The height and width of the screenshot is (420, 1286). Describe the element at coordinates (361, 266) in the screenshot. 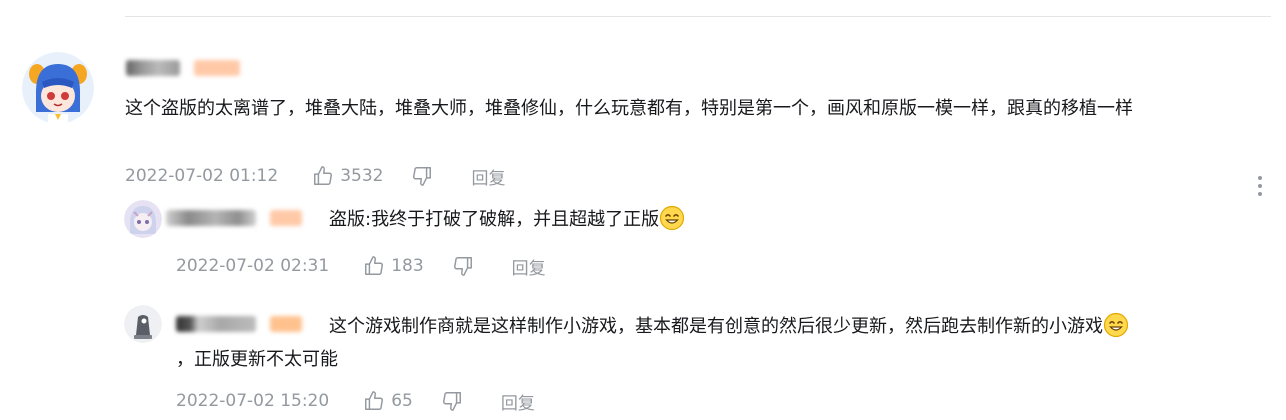

I see `reply-meta: 2022-07-02 02:31 183 回复` at that location.